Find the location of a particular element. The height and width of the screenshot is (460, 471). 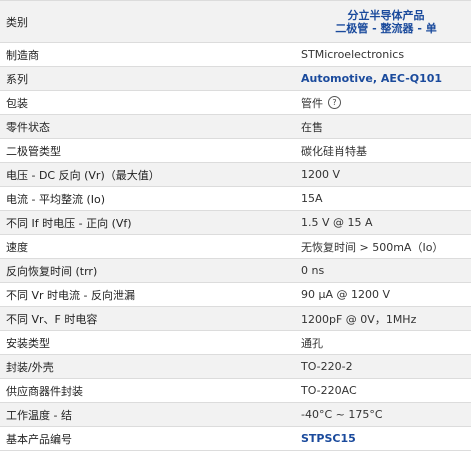

table-row-speed: 速度 无恢复时间 > 500mA（Io） is located at coordinates (235, 247).